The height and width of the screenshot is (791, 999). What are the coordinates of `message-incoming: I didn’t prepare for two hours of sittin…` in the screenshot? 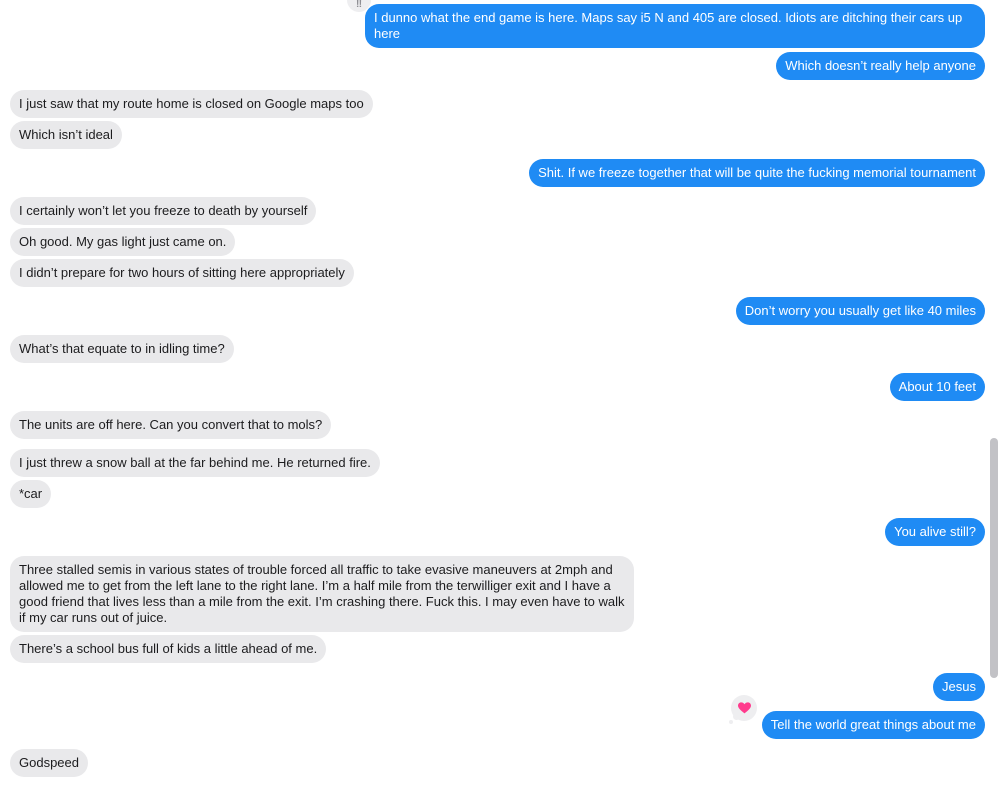 It's located at (177, 273).